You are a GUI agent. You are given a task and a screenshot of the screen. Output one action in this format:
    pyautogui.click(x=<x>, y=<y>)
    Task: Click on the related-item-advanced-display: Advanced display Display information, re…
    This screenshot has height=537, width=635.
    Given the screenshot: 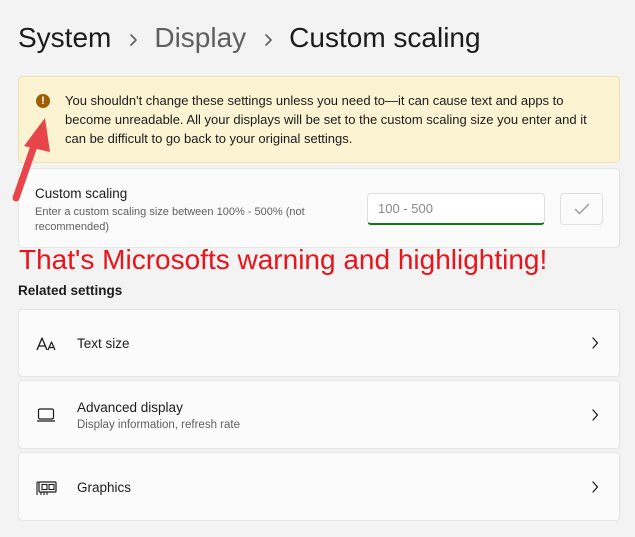 What is the action you would take?
    pyautogui.click(x=319, y=414)
    